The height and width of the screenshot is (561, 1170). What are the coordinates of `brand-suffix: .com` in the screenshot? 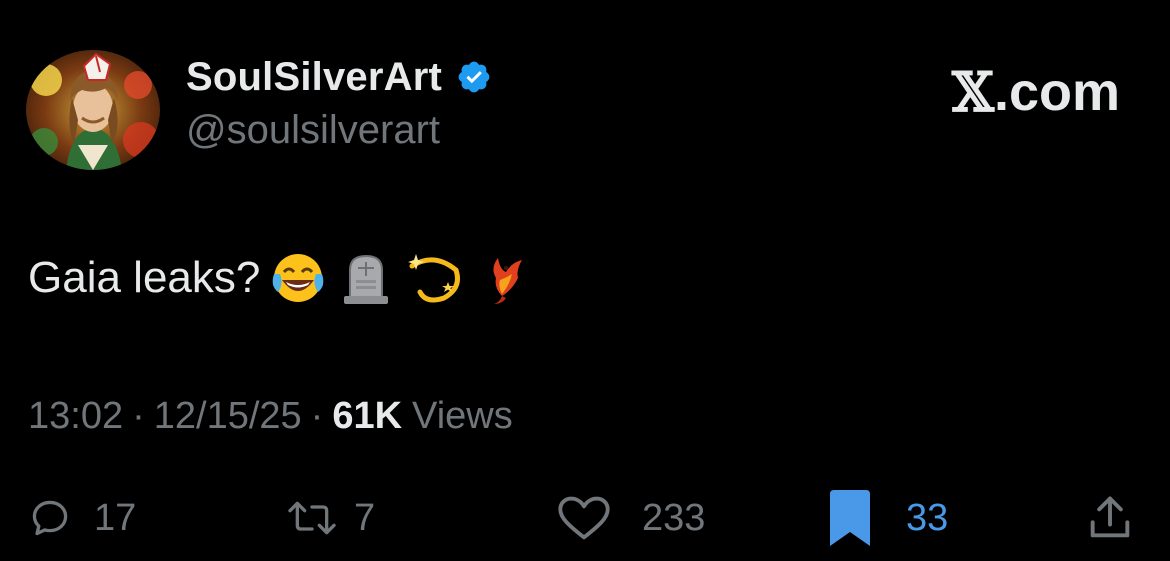 It's located at (1056, 92).